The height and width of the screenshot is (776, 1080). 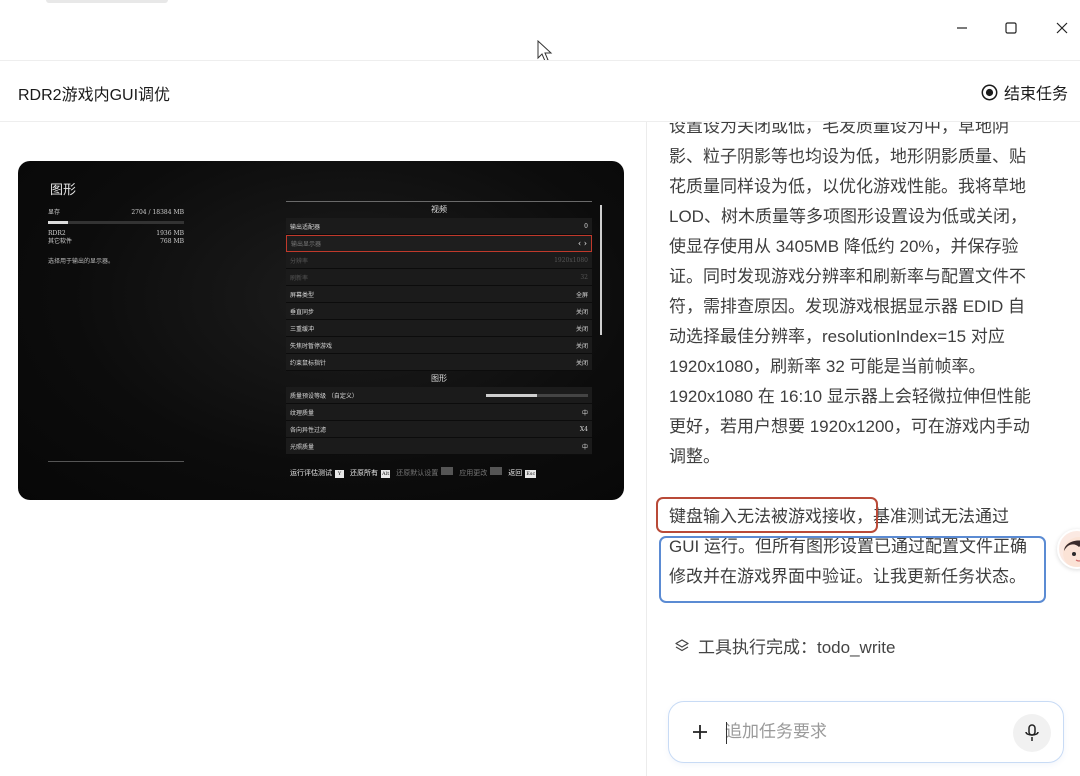 I want to click on quality-preset-label: 质量预设等级 （自定义）, so click(x=324, y=396).